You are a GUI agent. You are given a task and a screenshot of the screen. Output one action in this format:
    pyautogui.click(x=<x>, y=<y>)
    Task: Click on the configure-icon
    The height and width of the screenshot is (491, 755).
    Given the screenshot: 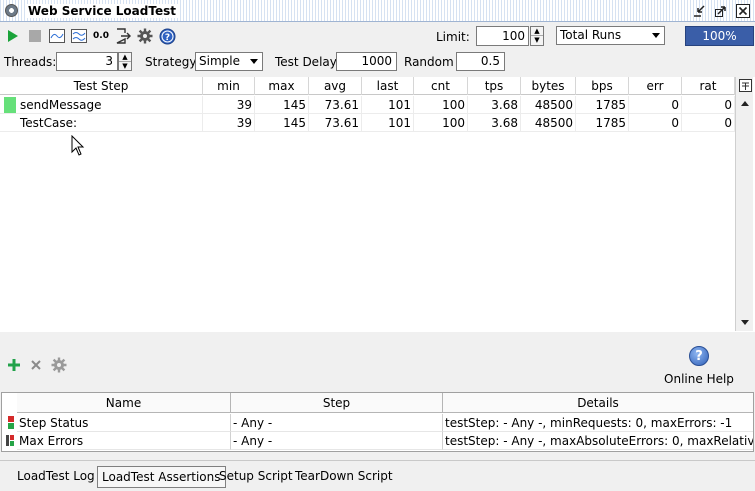 What is the action you would take?
    pyautogui.click(x=59, y=366)
    